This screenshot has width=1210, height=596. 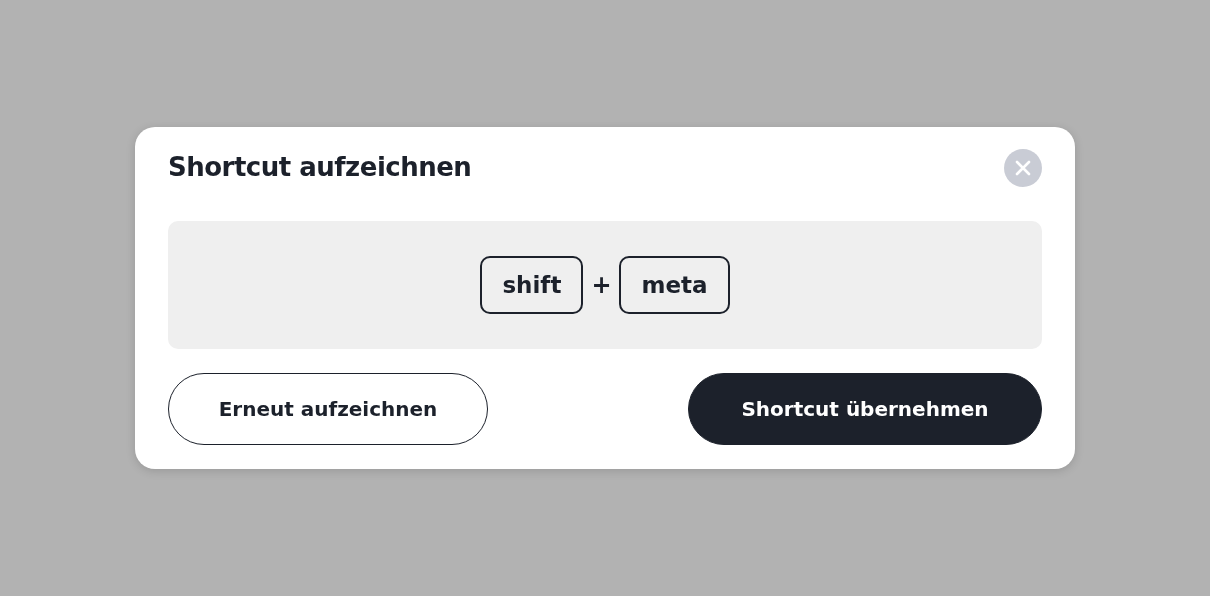 I want to click on plus-sign: +, so click(x=601, y=285).